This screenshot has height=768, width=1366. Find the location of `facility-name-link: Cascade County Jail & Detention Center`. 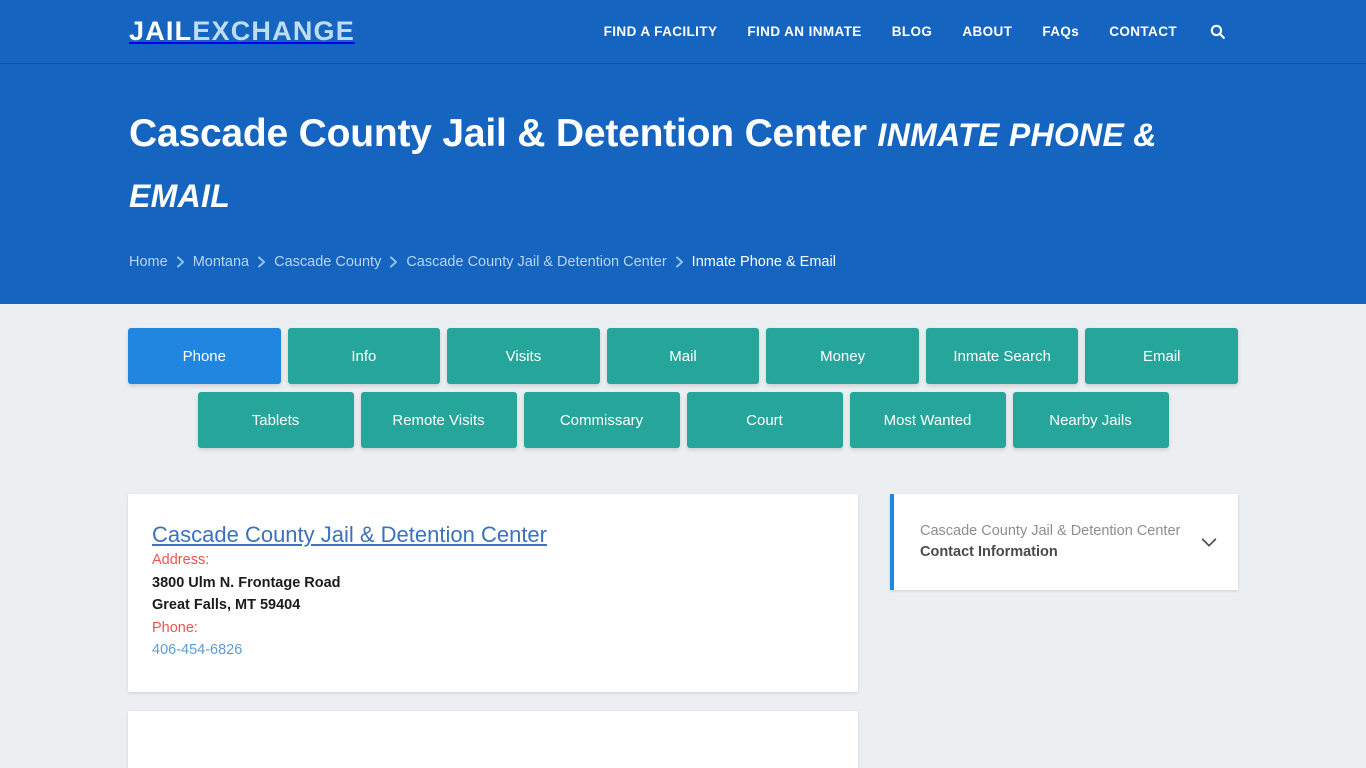

facility-name-link: Cascade County Jail & Detention Center is located at coordinates (349, 534).